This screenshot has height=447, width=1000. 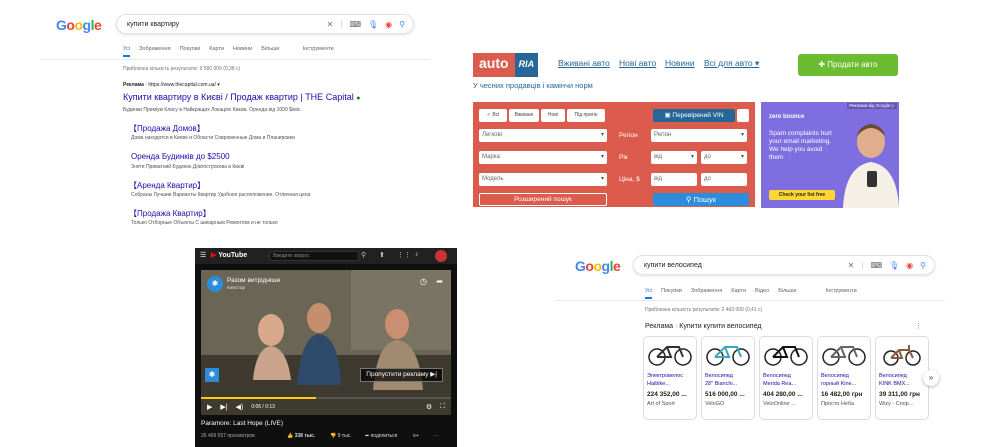 What do you see at coordinates (314, 256) in the screenshot?
I see `search-input: Введите запрос` at bounding box center [314, 256].